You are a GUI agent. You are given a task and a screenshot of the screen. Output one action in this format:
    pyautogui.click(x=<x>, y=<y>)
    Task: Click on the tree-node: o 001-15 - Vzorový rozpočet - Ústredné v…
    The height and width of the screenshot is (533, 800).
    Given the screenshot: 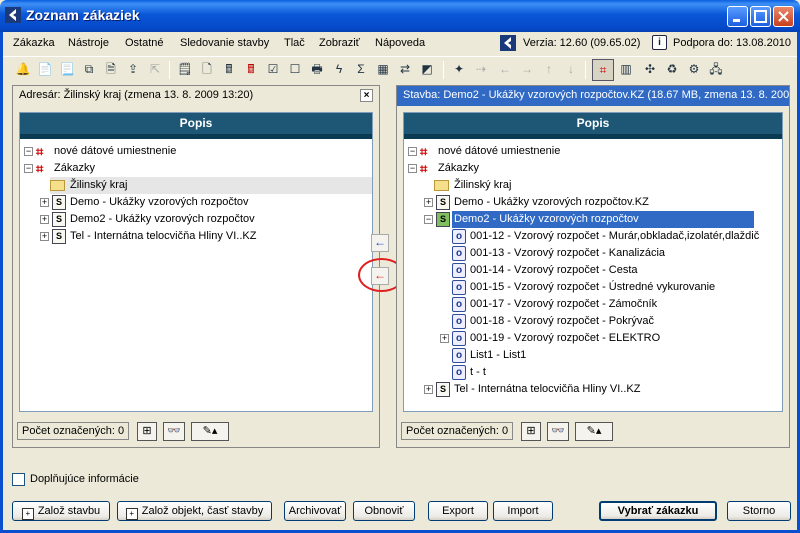 What is the action you would take?
    pyautogui.click(x=593, y=287)
    